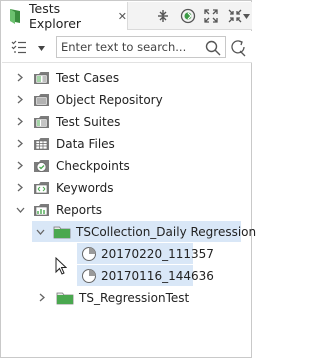 The width and height of the screenshot is (320, 358). Describe the element at coordinates (163, 16) in the screenshot. I see `collapse-all-icon` at that location.